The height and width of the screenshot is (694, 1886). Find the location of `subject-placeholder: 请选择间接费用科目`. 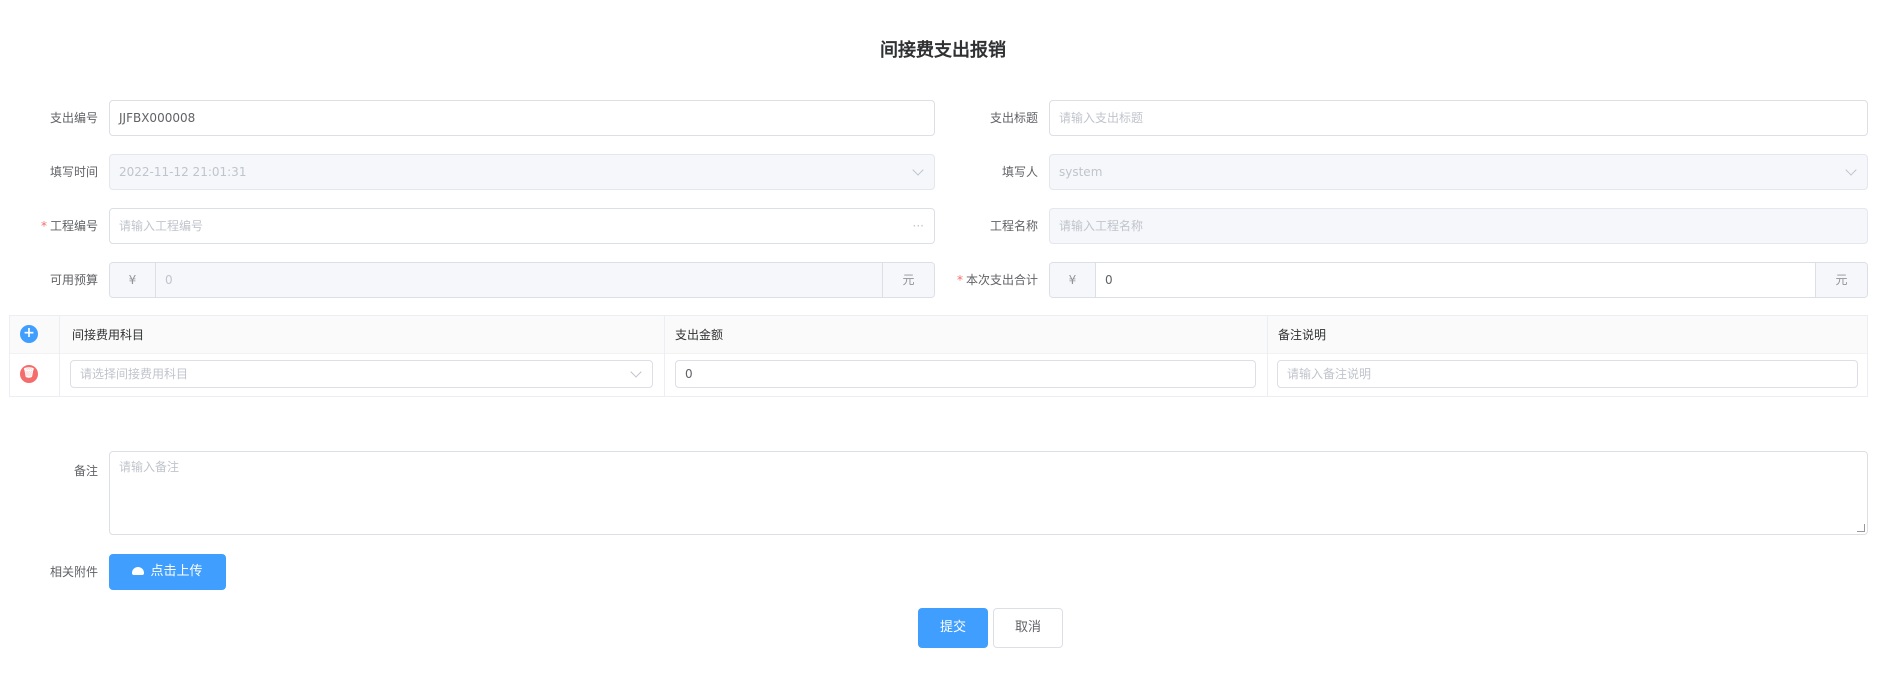

subject-placeholder: 请选择间接费用科目 is located at coordinates (134, 374).